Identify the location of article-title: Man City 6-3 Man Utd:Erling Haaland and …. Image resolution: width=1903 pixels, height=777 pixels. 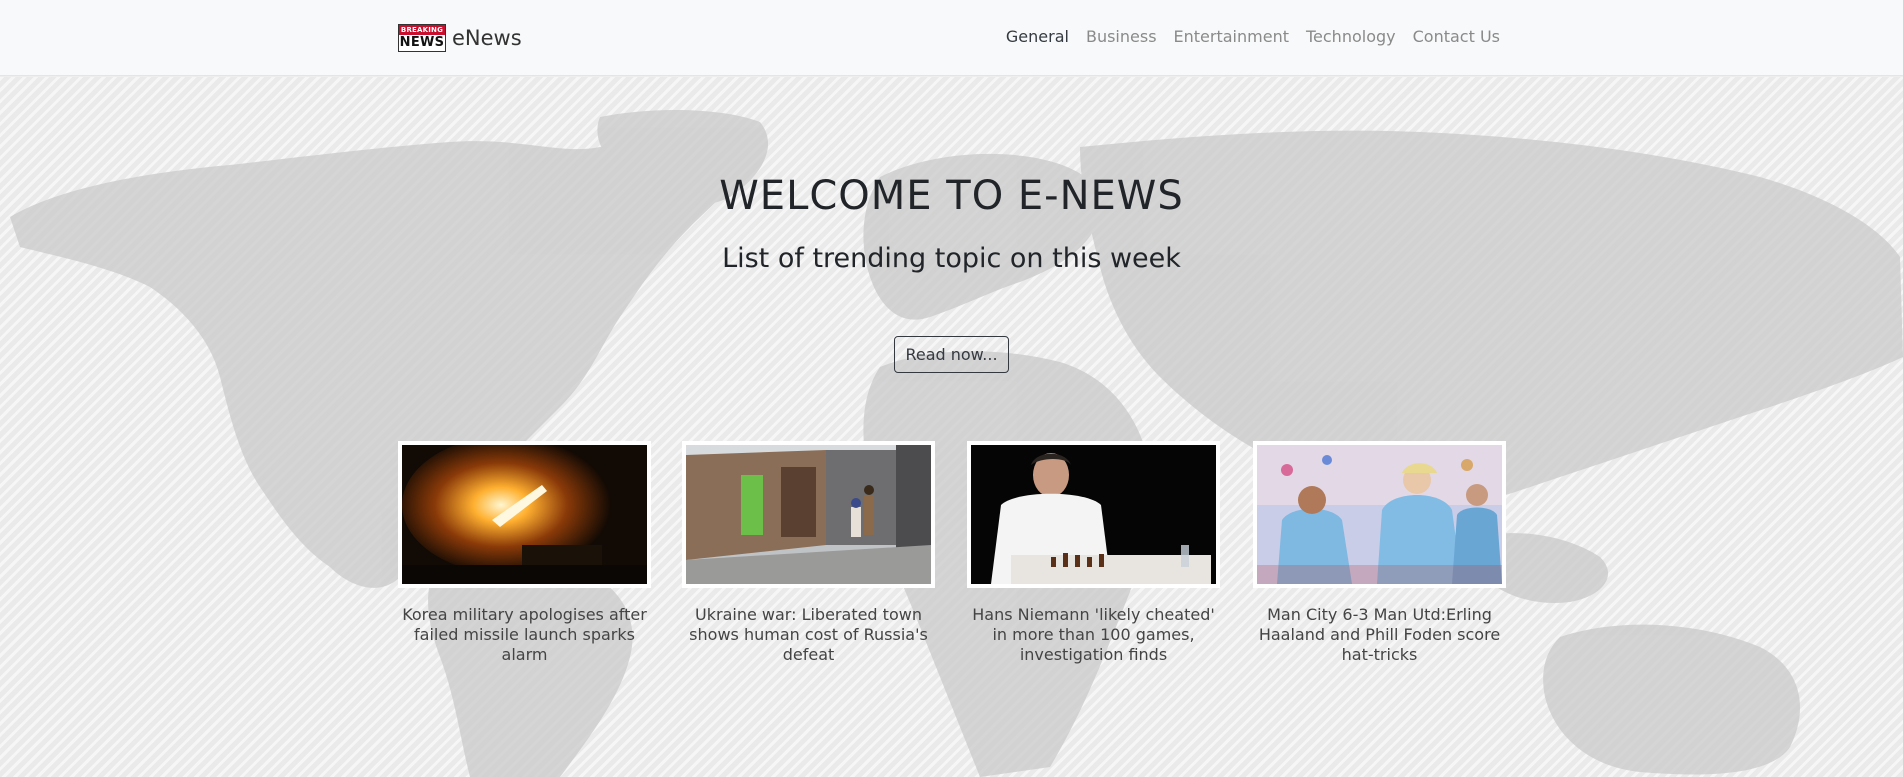
(1379, 635).